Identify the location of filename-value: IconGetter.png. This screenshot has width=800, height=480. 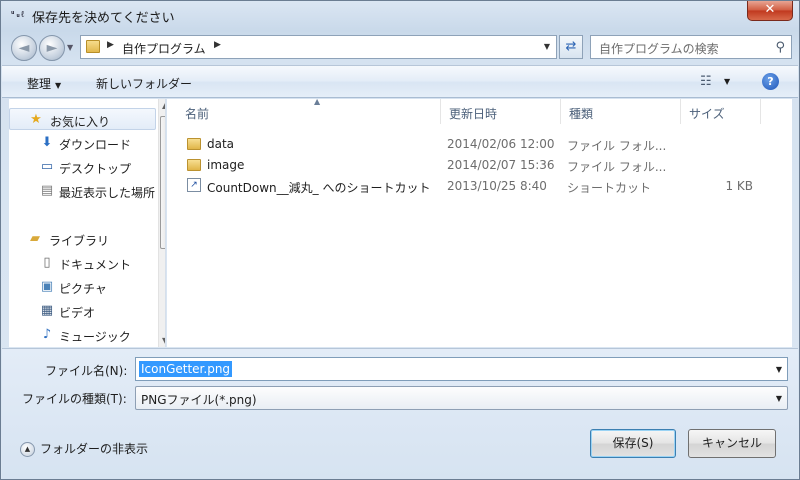
(186, 369).